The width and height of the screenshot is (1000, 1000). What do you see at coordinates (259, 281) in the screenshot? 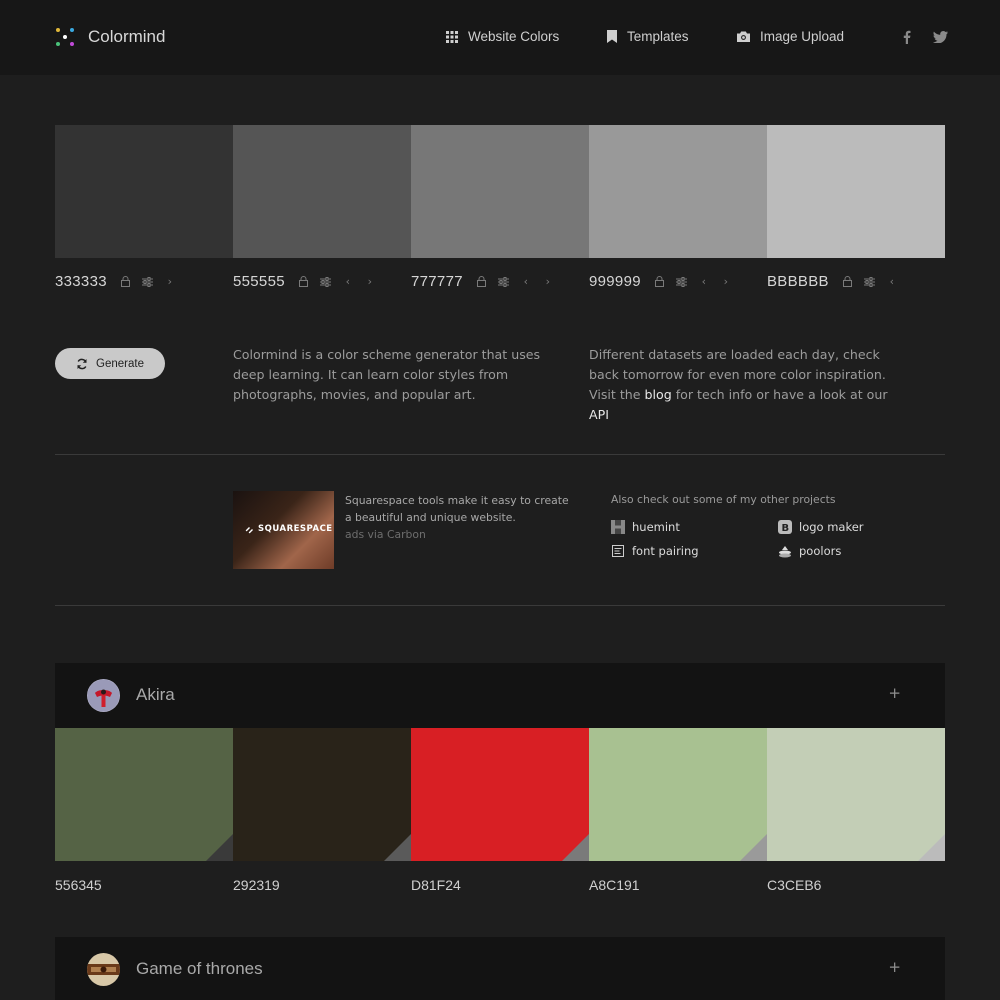
I see `hex-code: 555555` at bounding box center [259, 281].